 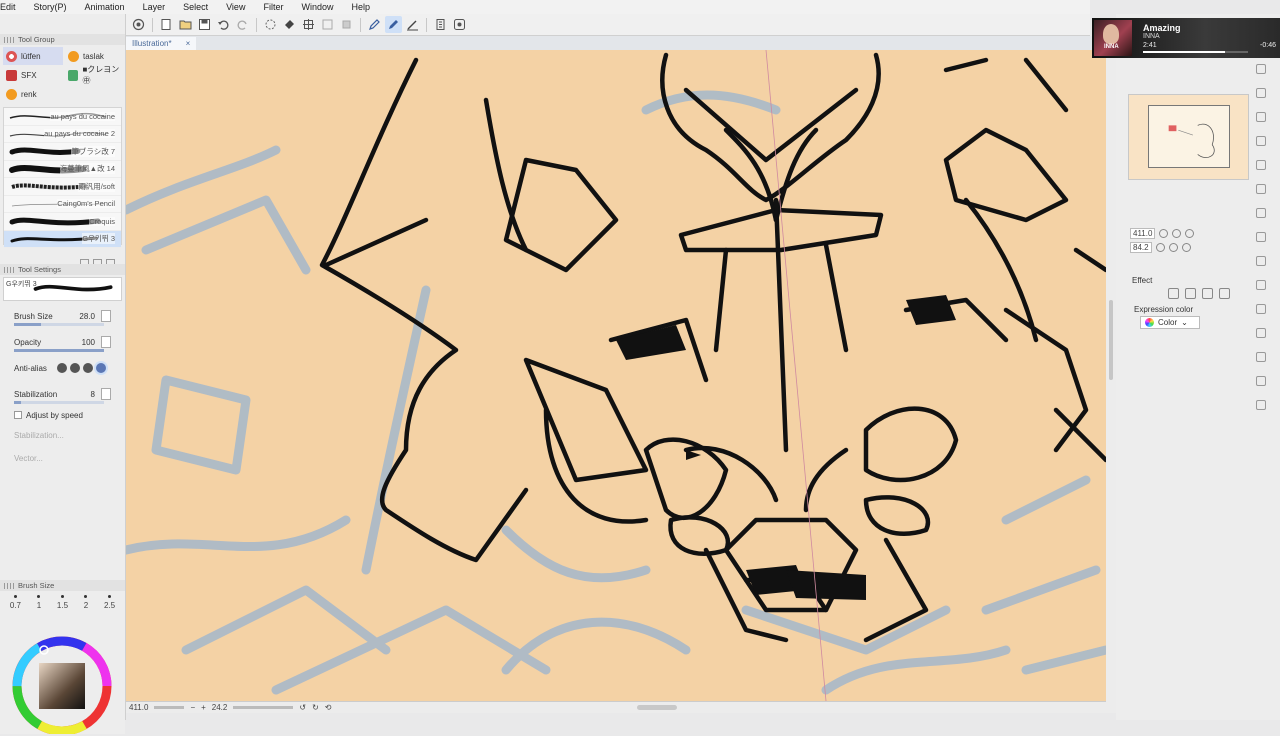 I want to click on effect-border-icon, so click(x=1190, y=293).